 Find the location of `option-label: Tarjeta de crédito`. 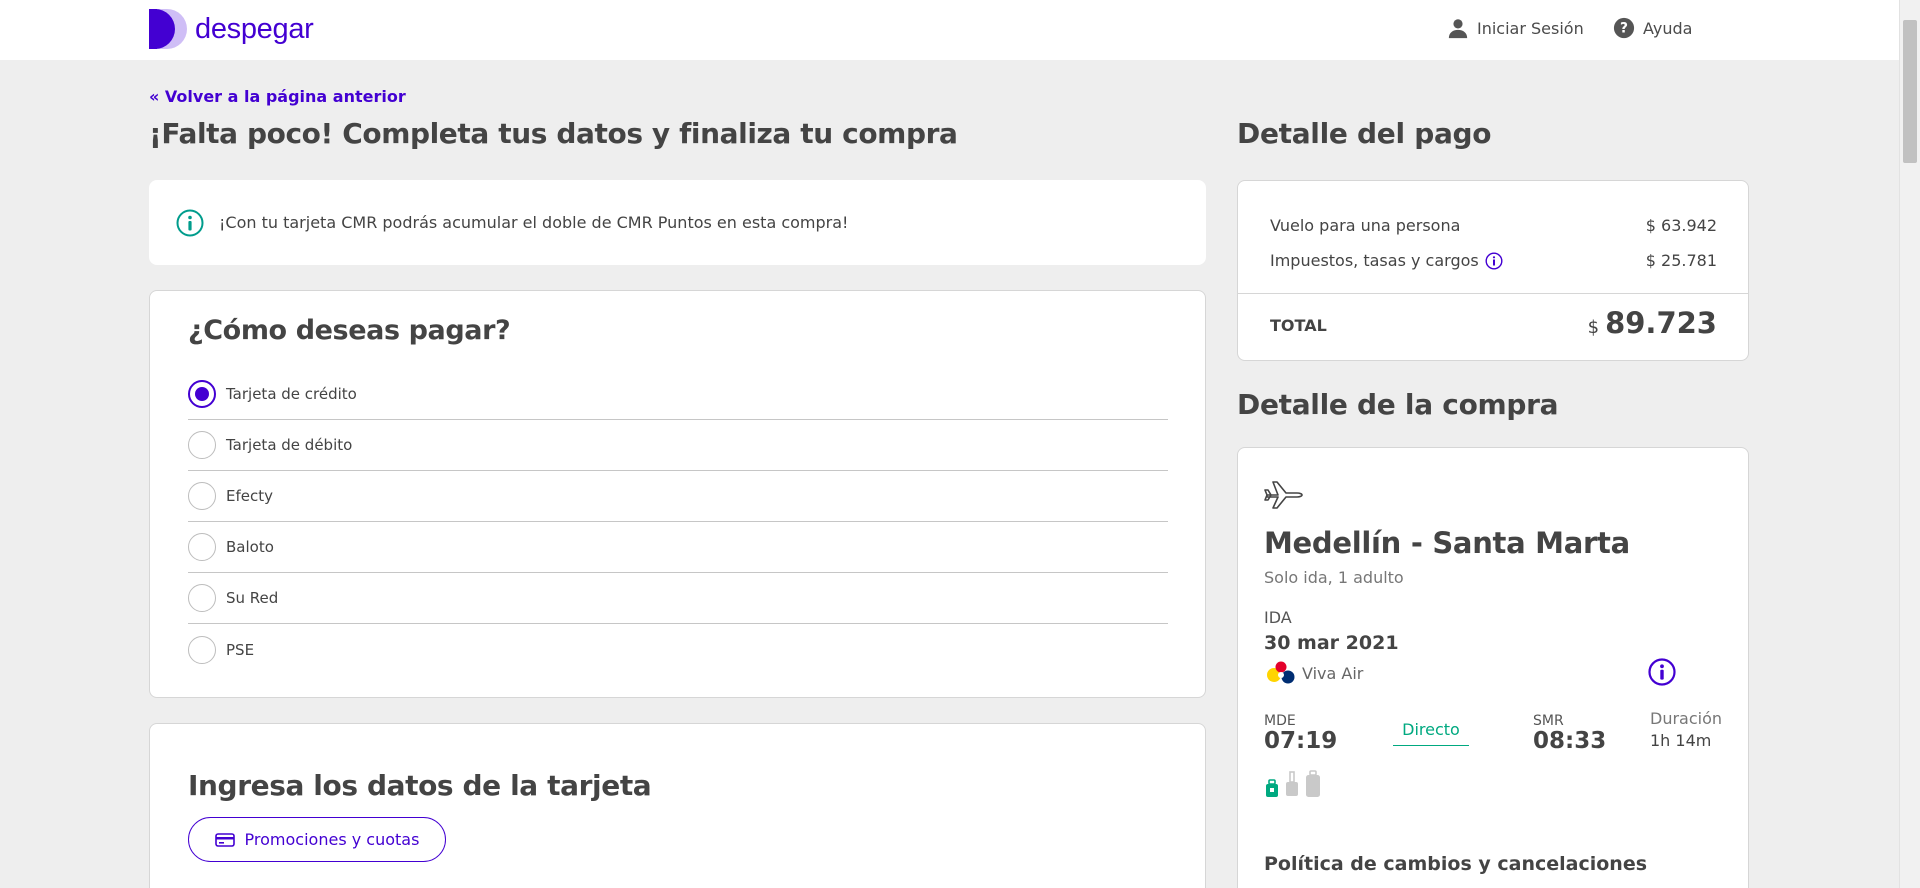

option-label: Tarjeta de crédito is located at coordinates (291, 394).